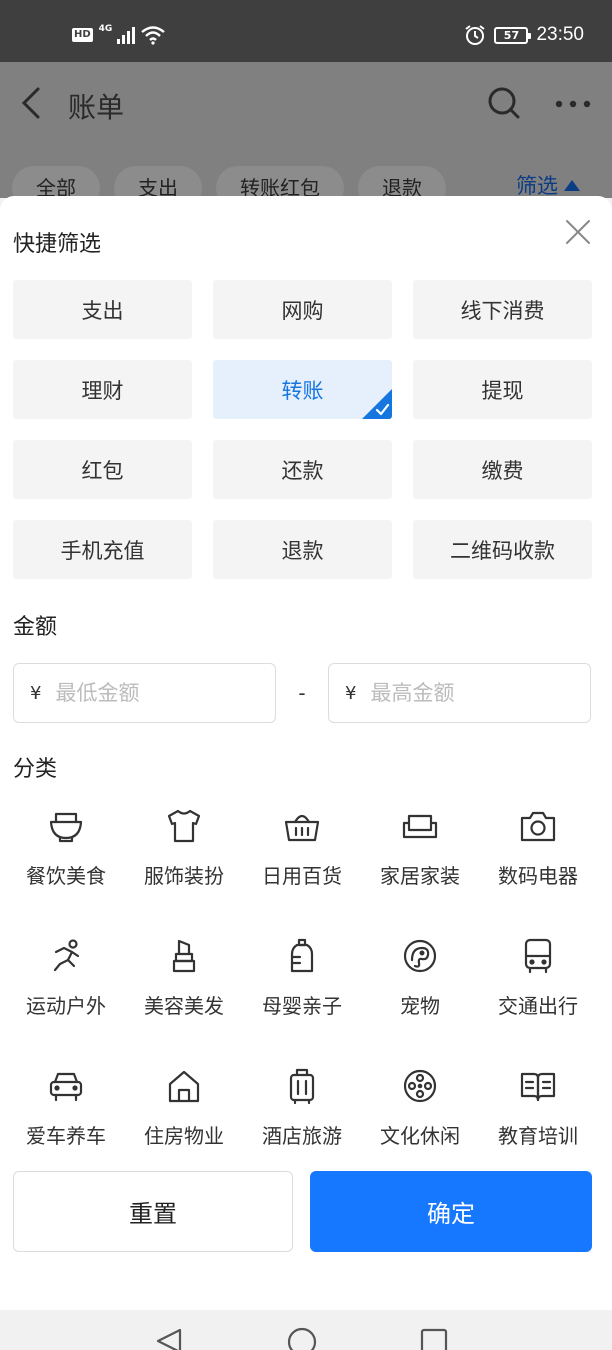 The width and height of the screenshot is (612, 1350). What do you see at coordinates (538, 1136) in the screenshot?
I see `category-label: 教育培训` at bounding box center [538, 1136].